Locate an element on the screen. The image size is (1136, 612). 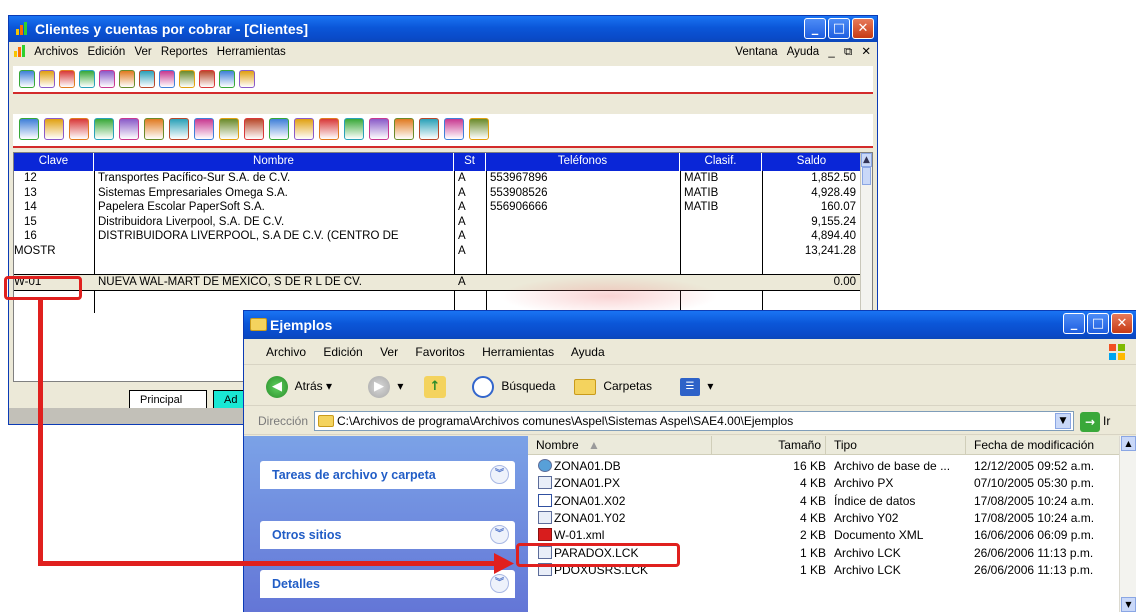
col-clasif: Clasif. is located at coordinates (721, 162).